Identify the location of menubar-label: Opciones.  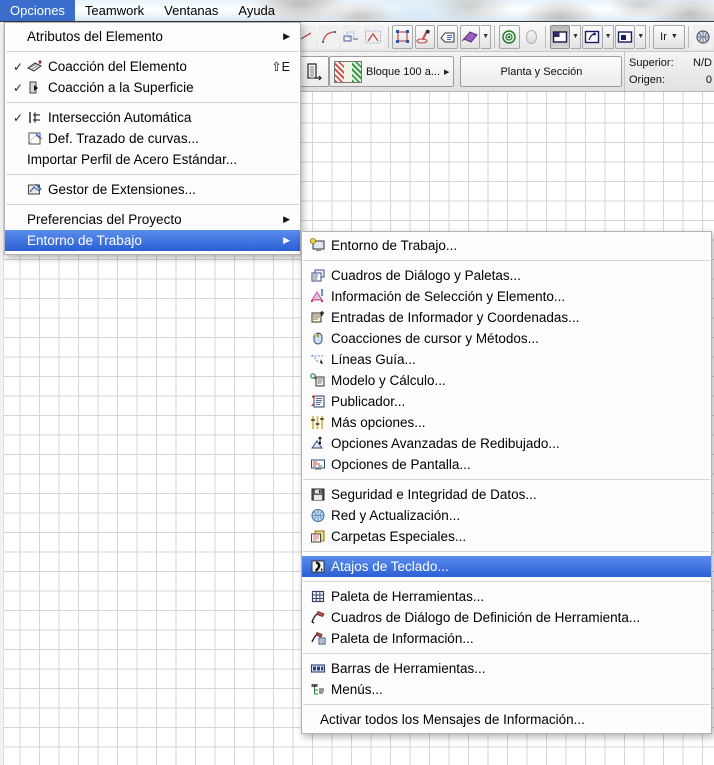
(37, 10).